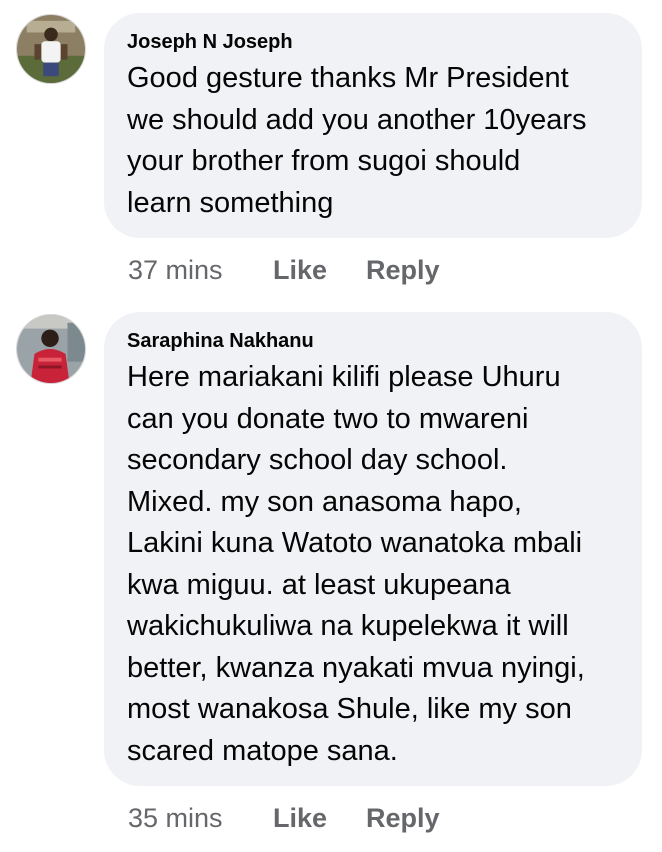 Image resolution: width=662 pixels, height=852 pixels. Describe the element at coordinates (319, 584) in the screenshot. I see `comment-text-line: kwa miguu. at least ukupeana` at that location.